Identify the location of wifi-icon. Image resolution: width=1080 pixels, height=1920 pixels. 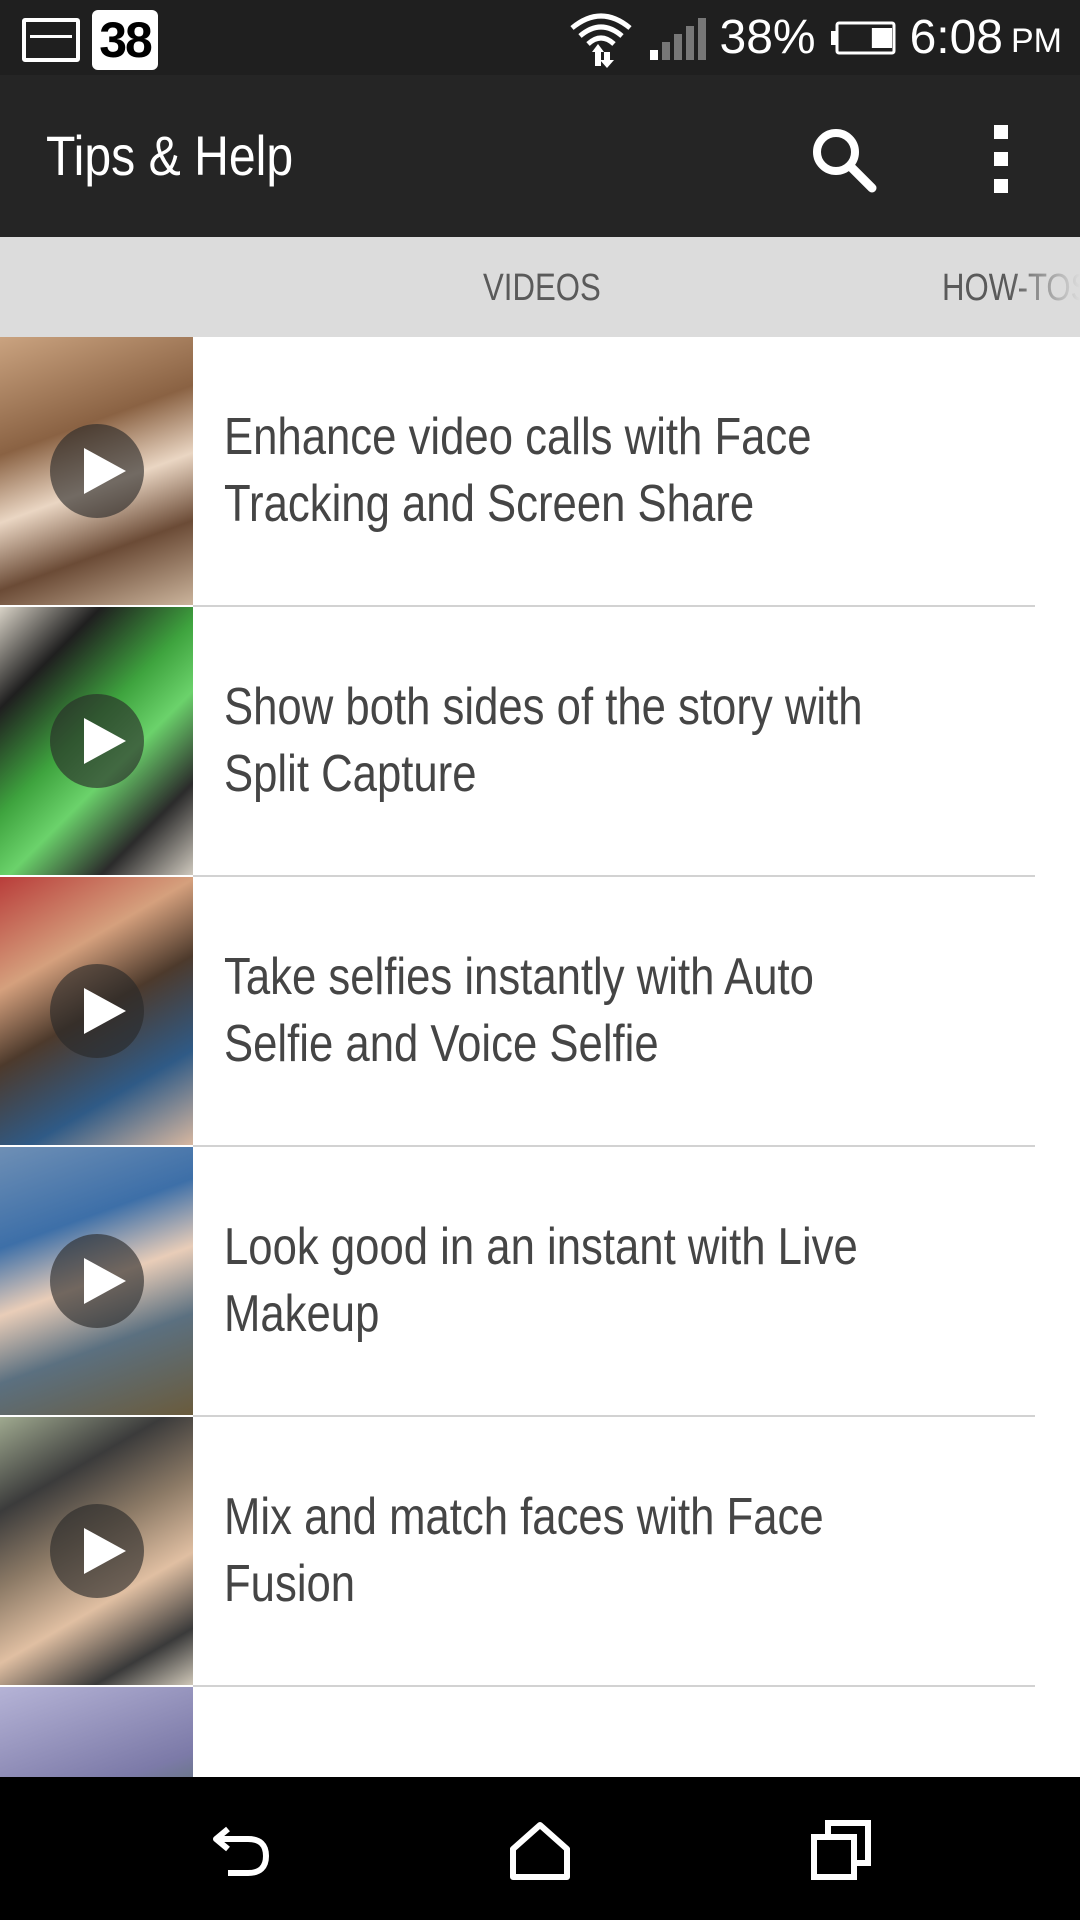
(600, 40).